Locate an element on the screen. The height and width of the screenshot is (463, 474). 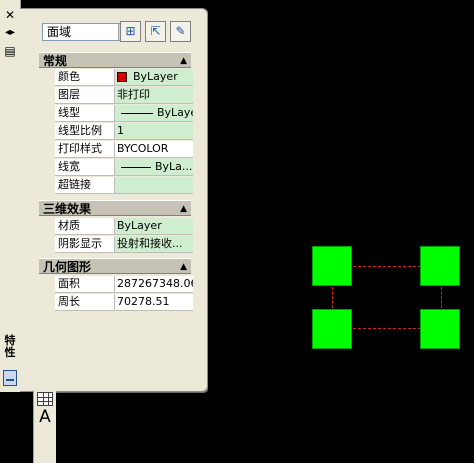
property-row-linetype-scale: 线型比例 1 is located at coordinates (124, 131).